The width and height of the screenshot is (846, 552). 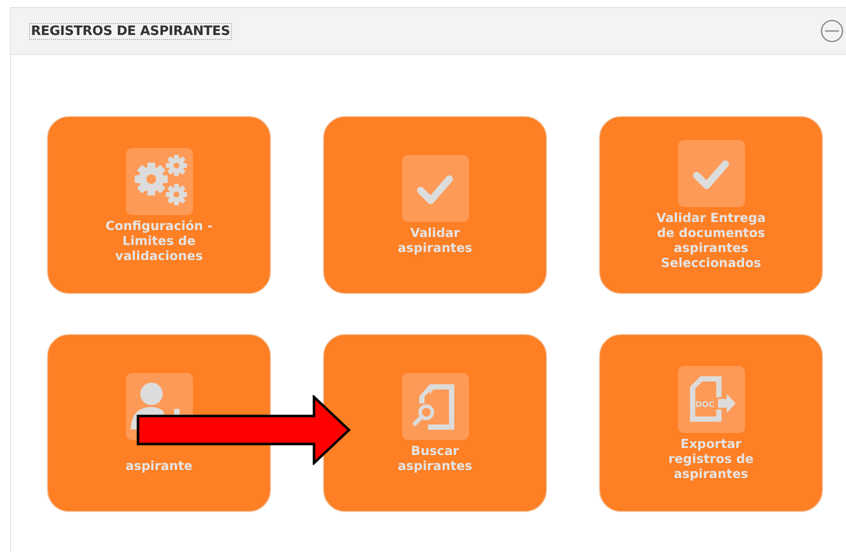 I want to click on document-export-icon, so click(x=713, y=399).